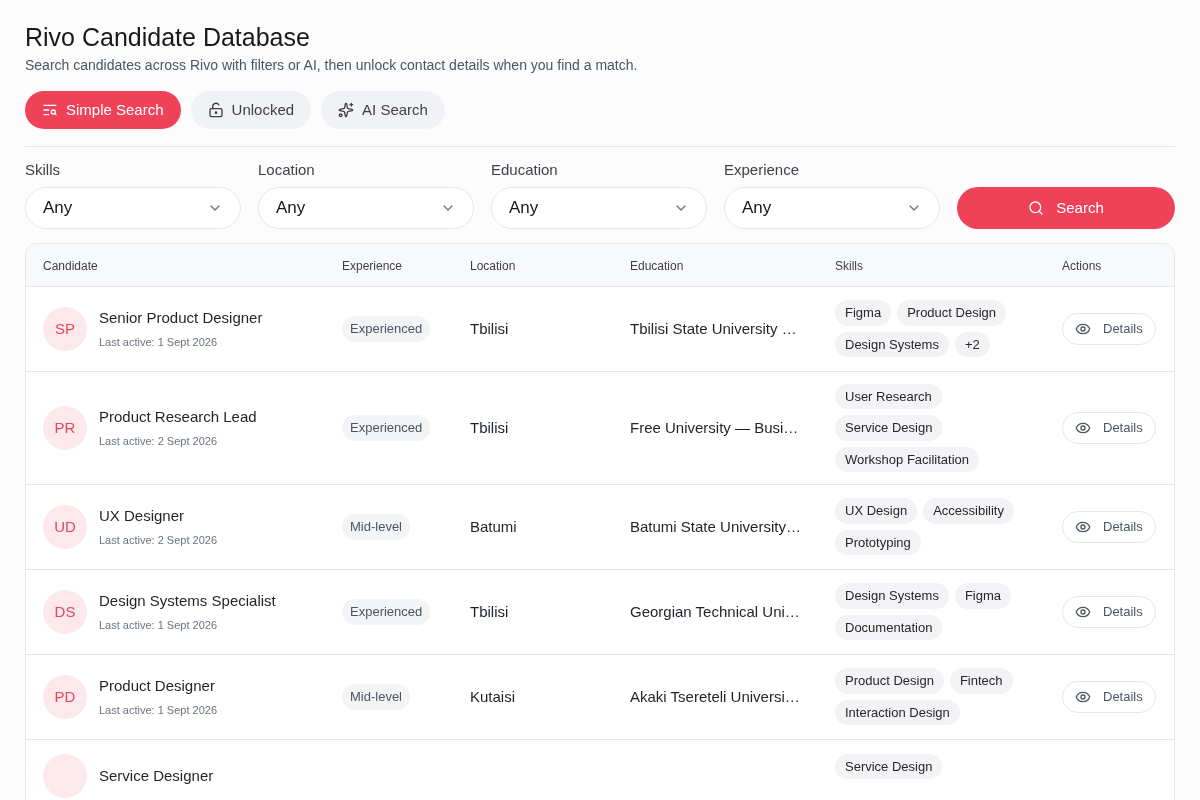 The height and width of the screenshot is (800, 1200). Describe the element at coordinates (888, 396) in the screenshot. I see `skill-tag: User Research` at that location.